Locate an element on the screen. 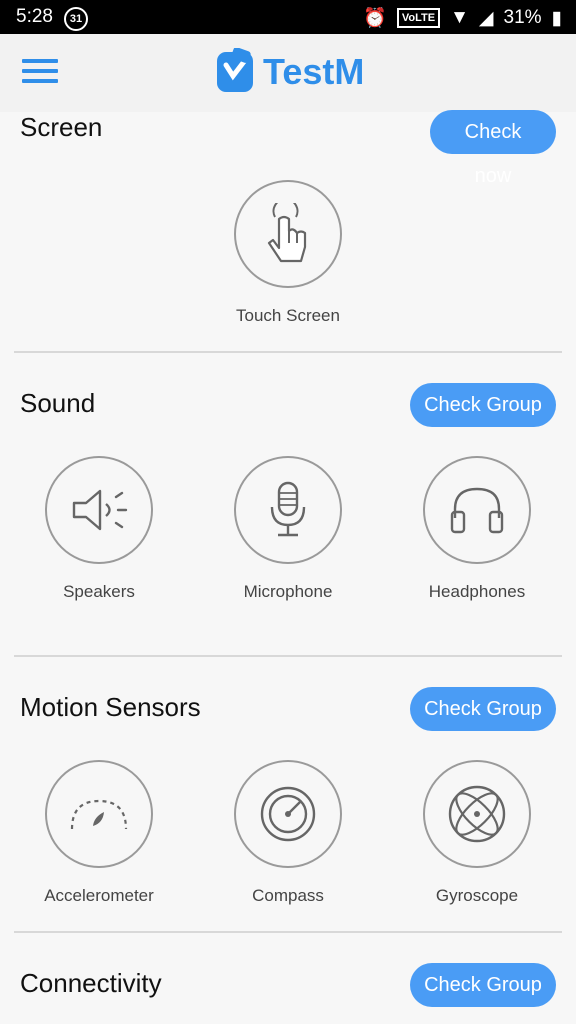 Image resolution: width=576 pixels, height=1024 pixels. alarm-icon: ⏰ is located at coordinates (375, 18).